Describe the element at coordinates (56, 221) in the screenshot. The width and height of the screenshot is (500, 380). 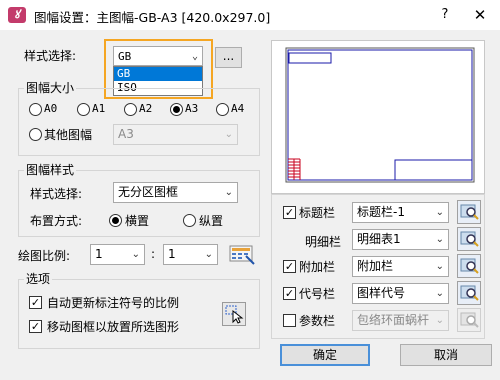
I see `layout-label: 布置方式:` at that location.